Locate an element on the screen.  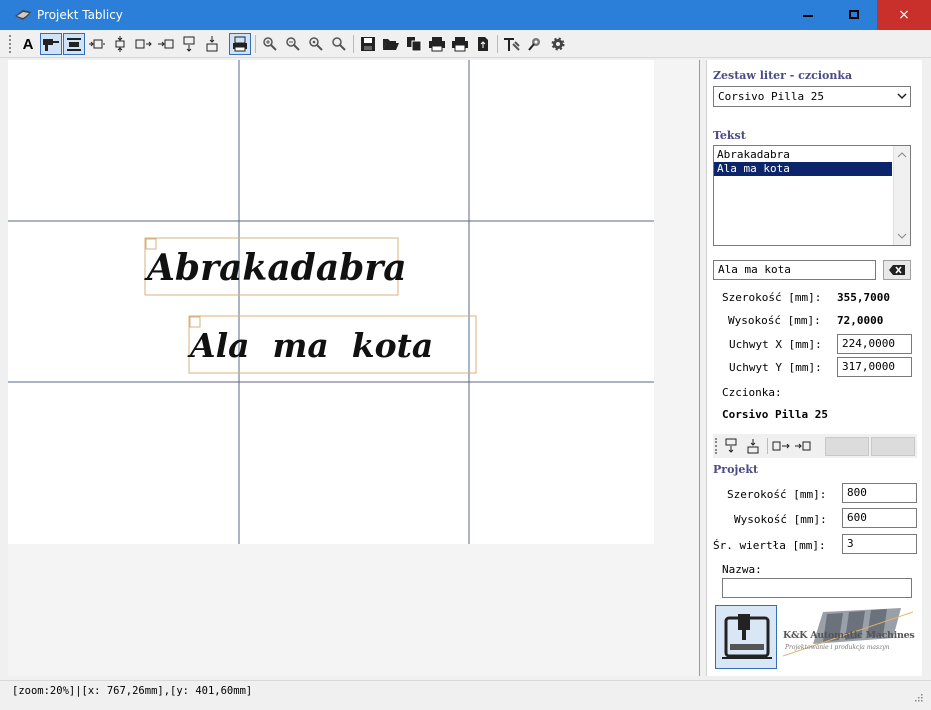
export-button is located at coordinates (483, 44).